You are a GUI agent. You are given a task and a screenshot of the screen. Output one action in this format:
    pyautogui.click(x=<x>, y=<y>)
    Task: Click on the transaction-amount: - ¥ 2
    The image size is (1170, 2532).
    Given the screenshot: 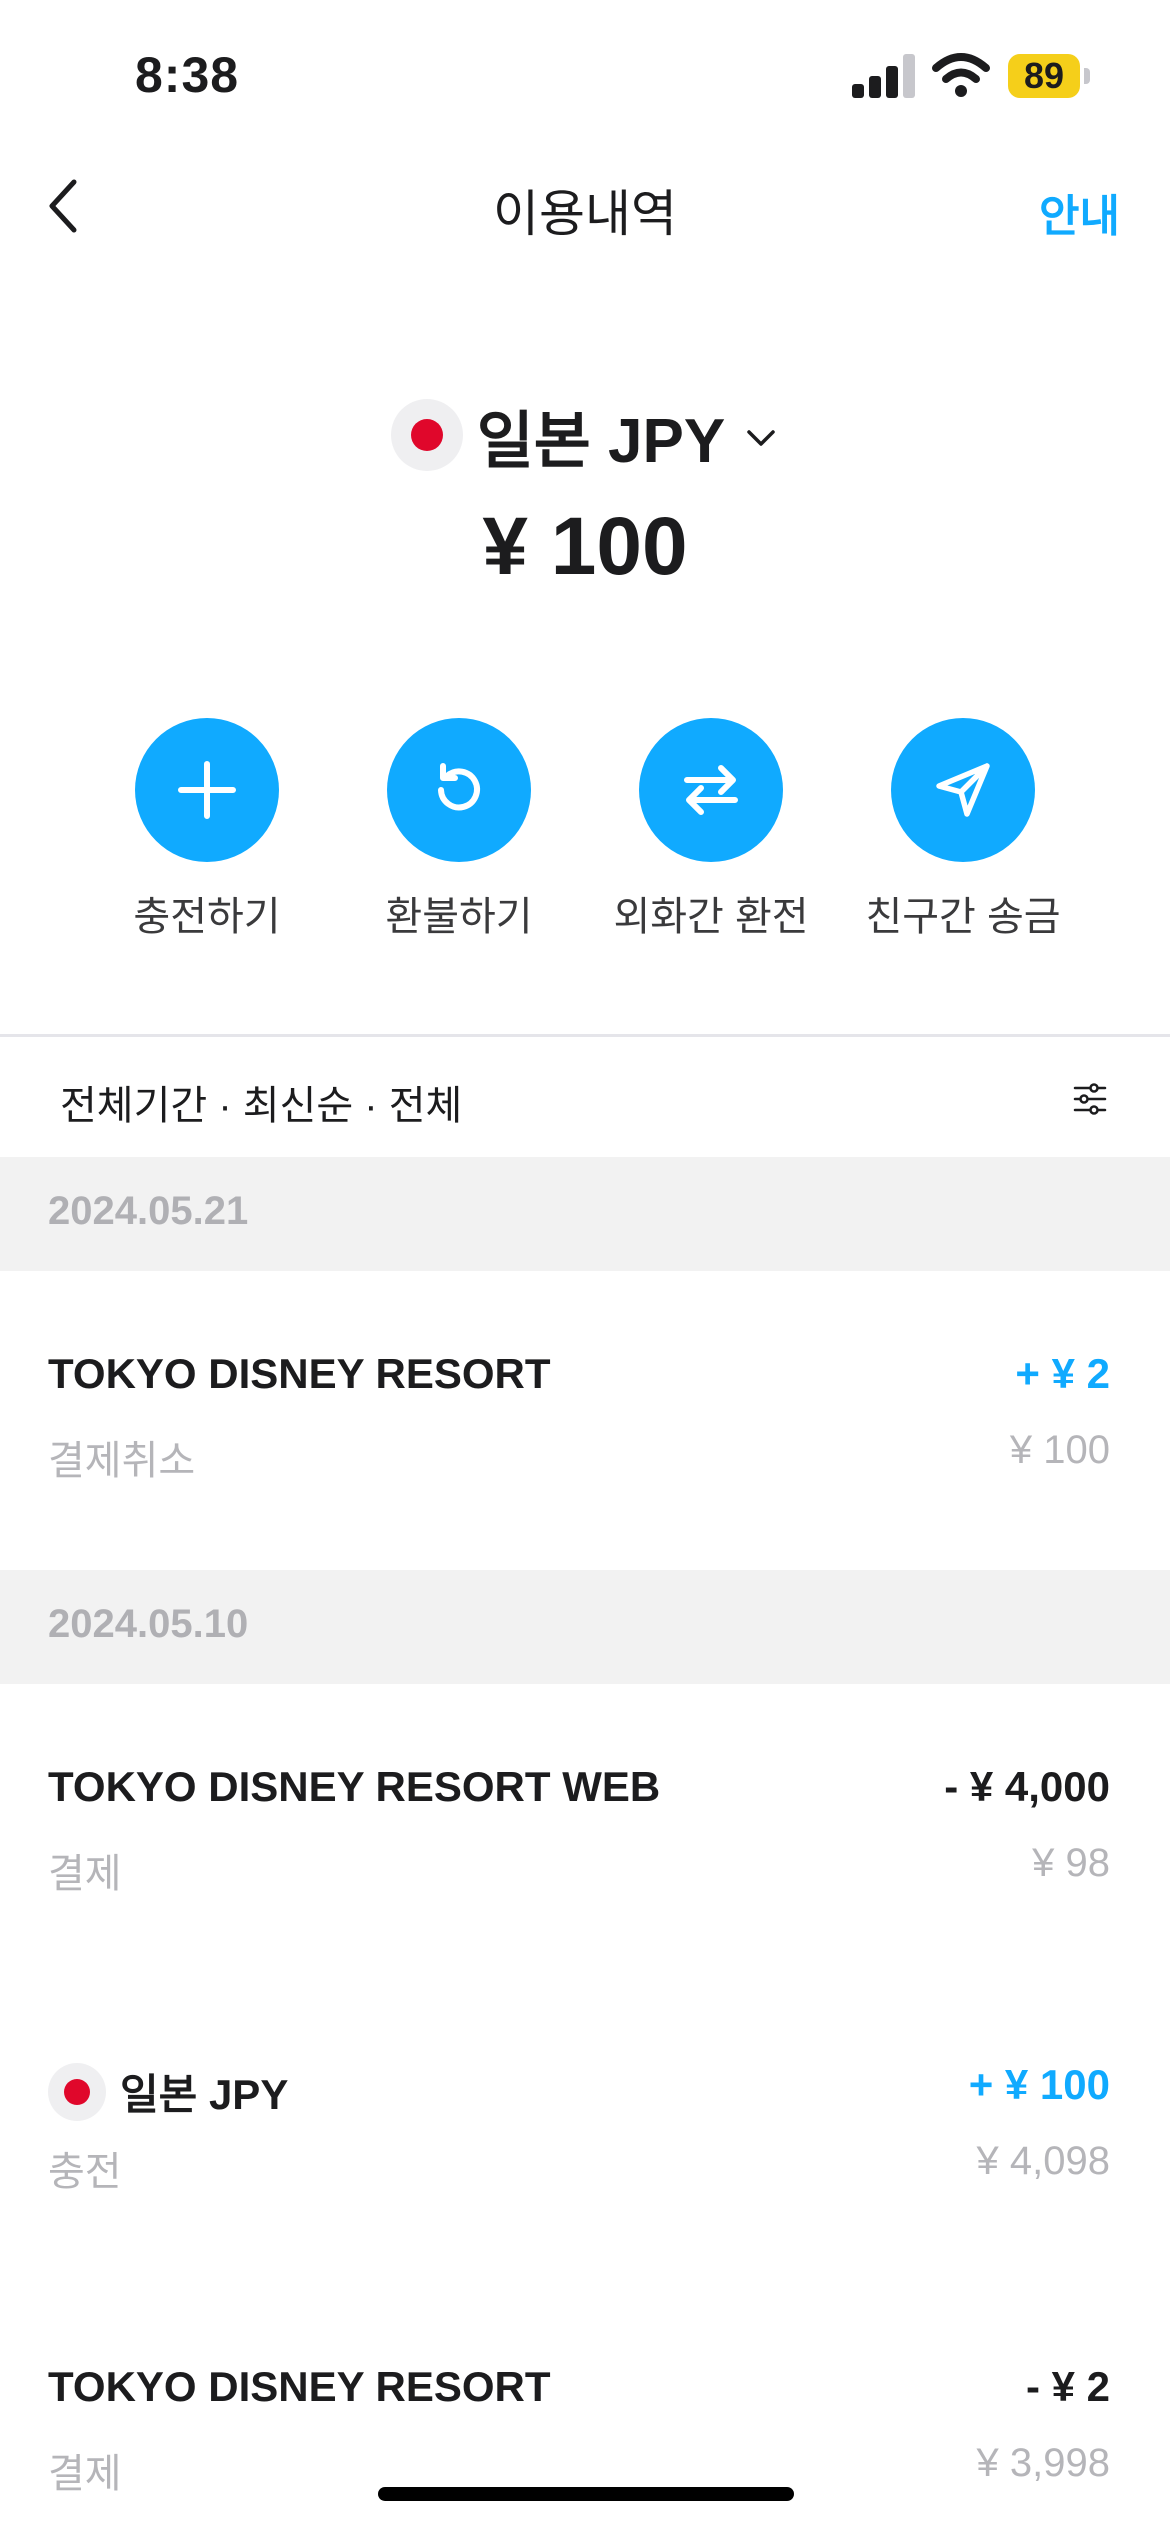 What is the action you would take?
    pyautogui.click(x=1067, y=2386)
    